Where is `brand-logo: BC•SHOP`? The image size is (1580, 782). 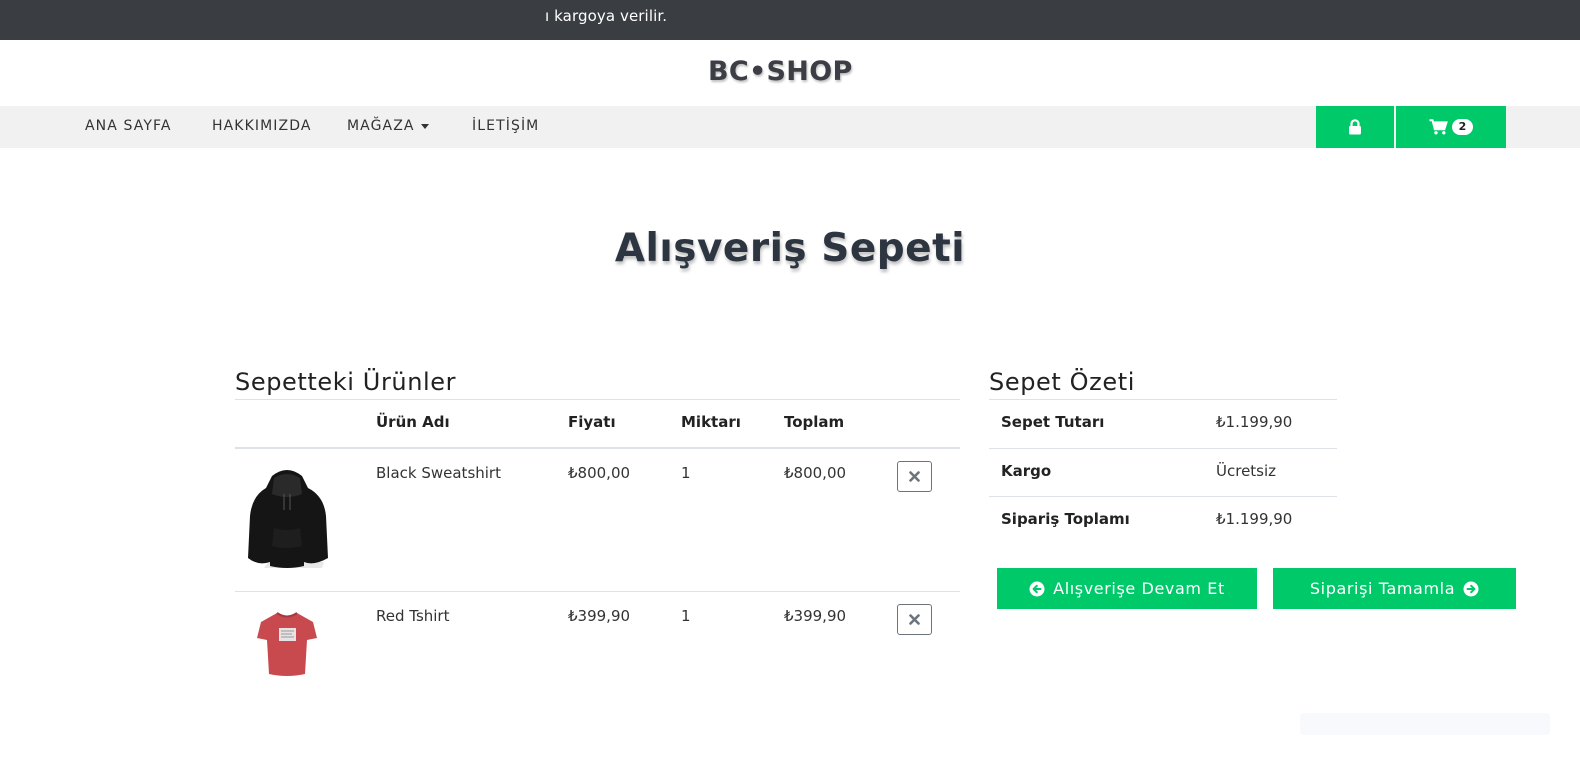
brand-logo: BC•SHOP is located at coordinates (780, 71).